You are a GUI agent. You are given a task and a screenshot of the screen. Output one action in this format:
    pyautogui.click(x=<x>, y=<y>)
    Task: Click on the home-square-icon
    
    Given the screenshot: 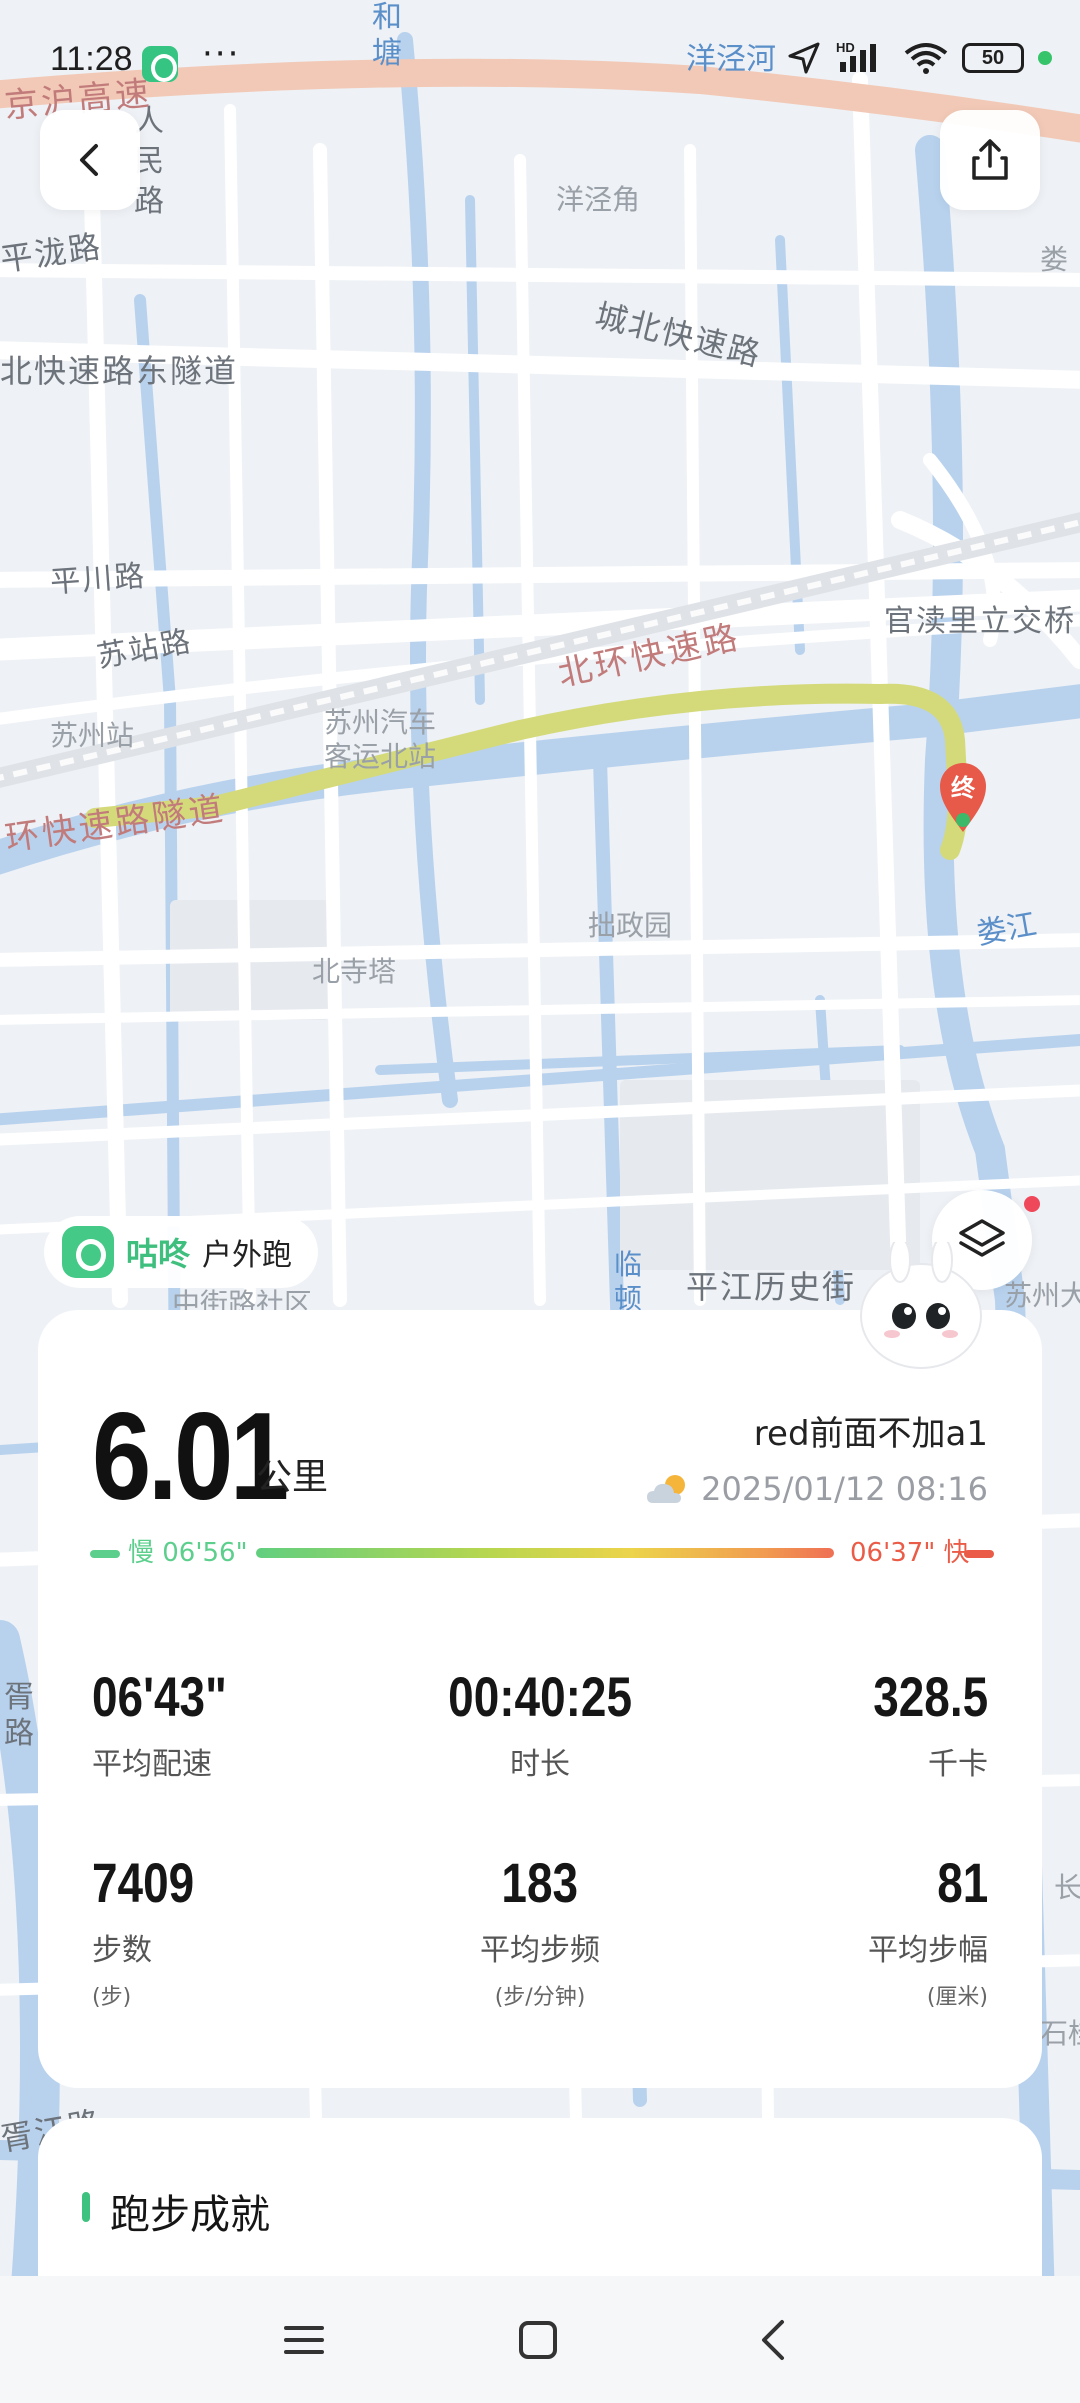 What is the action you would take?
    pyautogui.click(x=538, y=2340)
    